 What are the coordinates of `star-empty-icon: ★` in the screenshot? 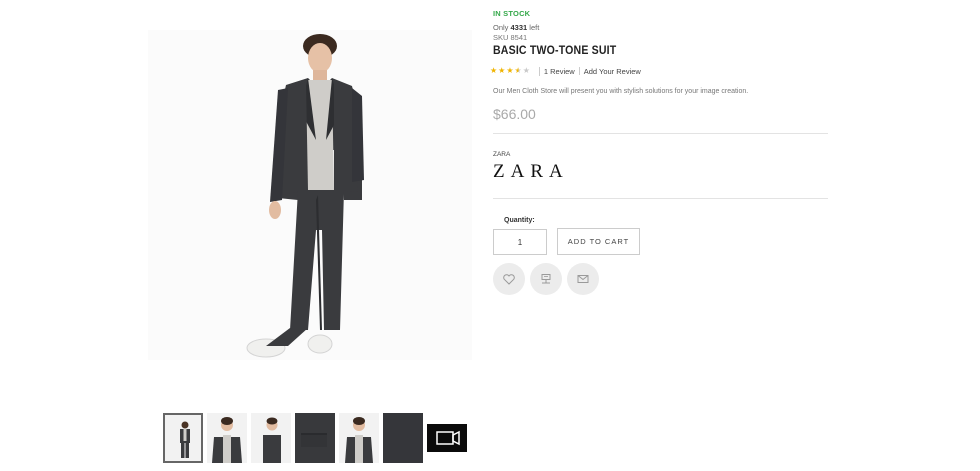 It's located at (526, 70).